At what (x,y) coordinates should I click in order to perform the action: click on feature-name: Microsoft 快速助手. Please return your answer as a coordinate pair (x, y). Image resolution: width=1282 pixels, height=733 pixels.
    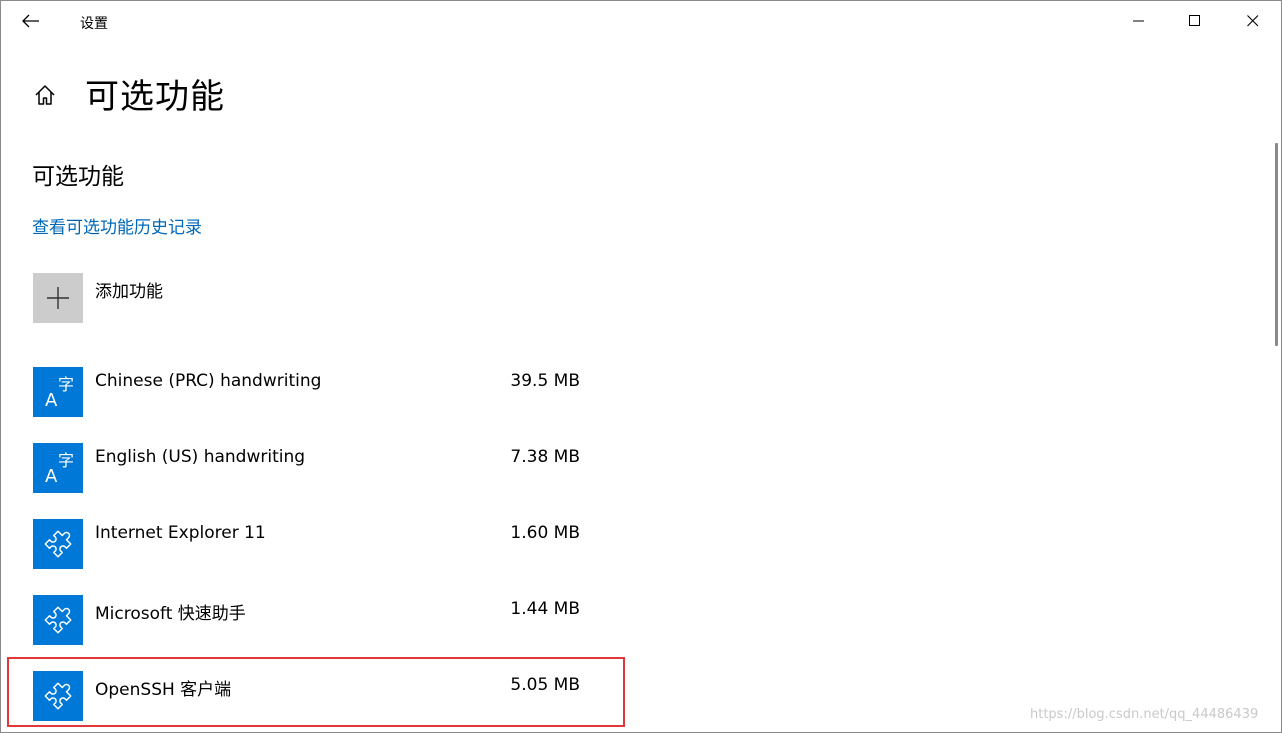
    Looking at the image, I should click on (170, 614).